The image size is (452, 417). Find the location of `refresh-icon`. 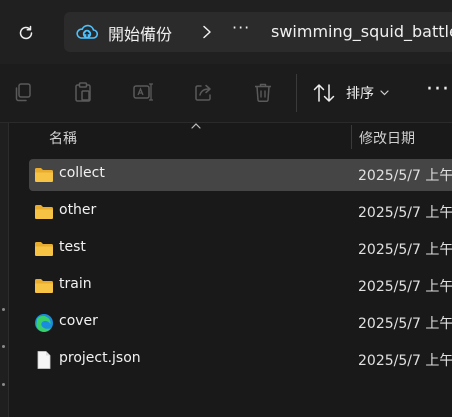

refresh-icon is located at coordinates (26, 32).